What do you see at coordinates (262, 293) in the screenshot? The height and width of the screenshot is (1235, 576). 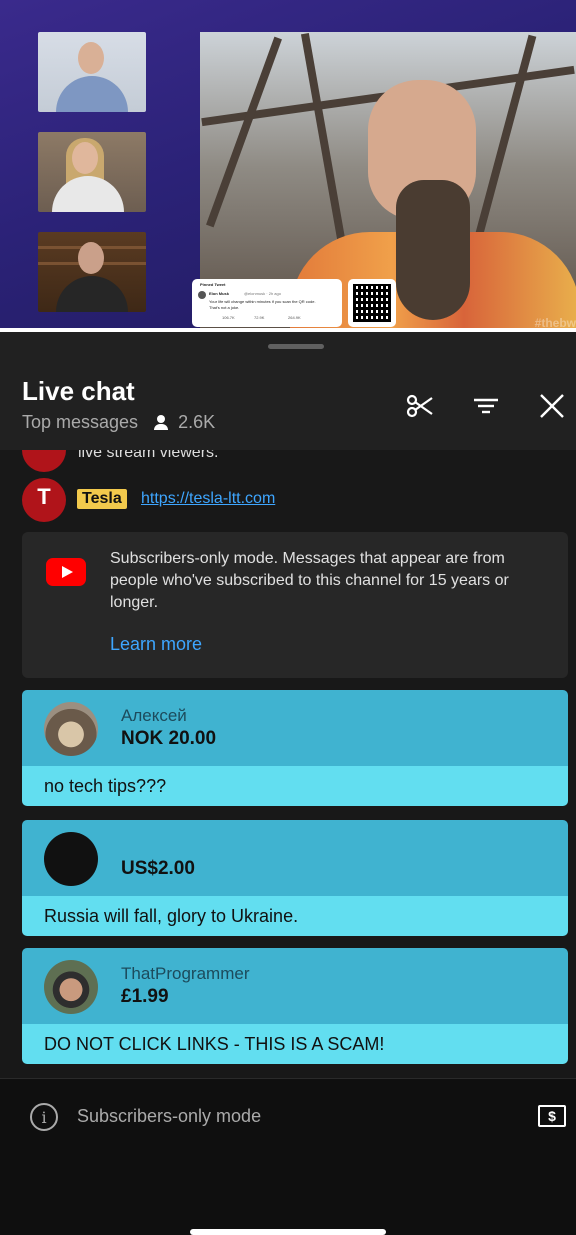 I see `tweet-handle: @elonmusk · 2h ago` at bounding box center [262, 293].